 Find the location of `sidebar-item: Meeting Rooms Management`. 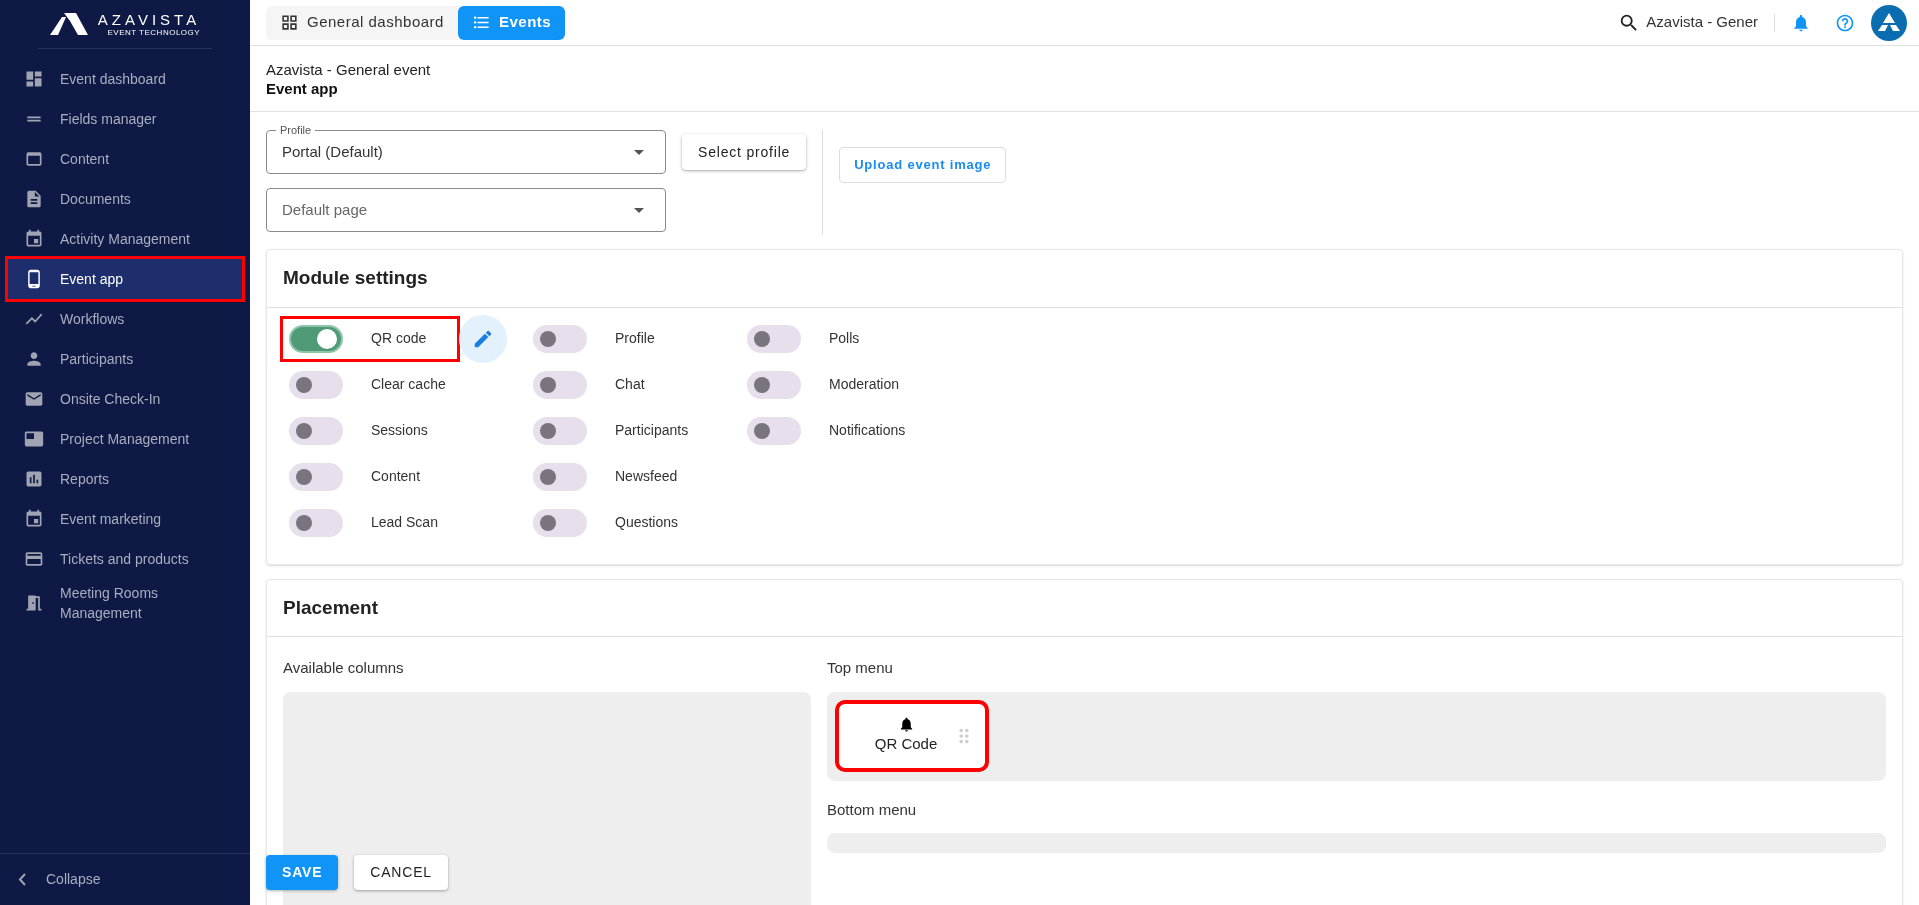

sidebar-item: Meeting Rooms Management is located at coordinates (125, 603).